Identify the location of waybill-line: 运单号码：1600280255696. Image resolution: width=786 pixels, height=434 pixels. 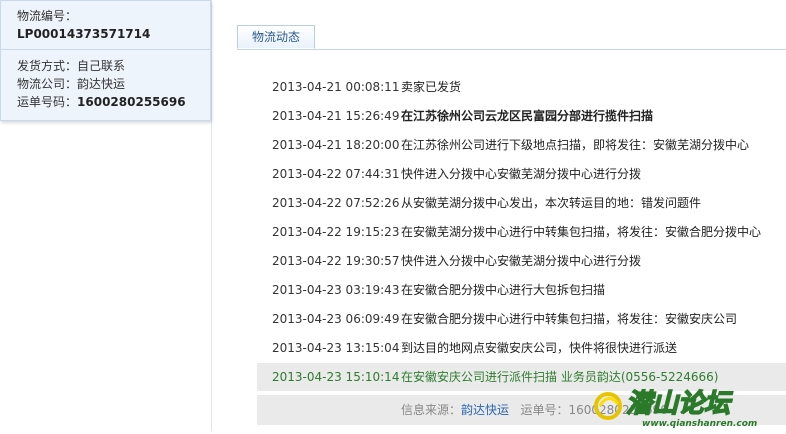
(113, 102).